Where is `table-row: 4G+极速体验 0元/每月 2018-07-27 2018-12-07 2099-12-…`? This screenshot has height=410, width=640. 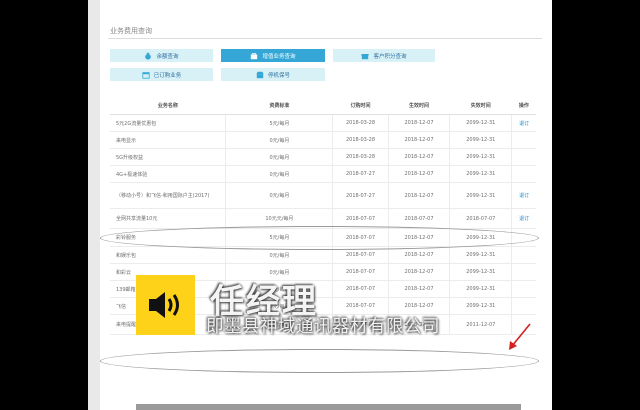
table-row: 4G+极速体验 0元/每月 2018-07-27 2018-12-07 2099-12-… is located at coordinates (323, 174).